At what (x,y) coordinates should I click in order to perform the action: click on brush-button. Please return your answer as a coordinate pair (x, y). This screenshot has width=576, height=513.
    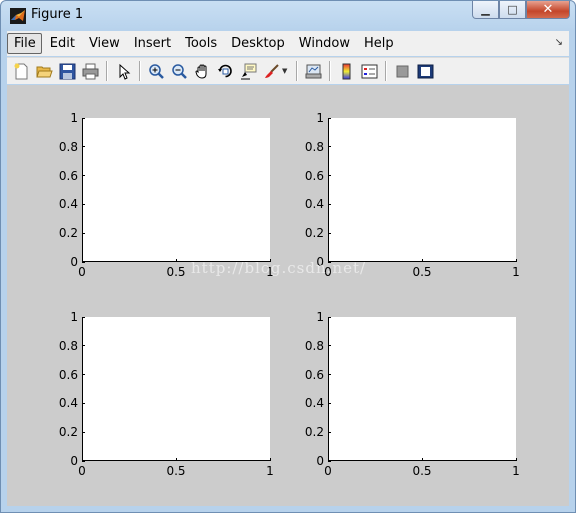
    Looking at the image, I should click on (271, 71).